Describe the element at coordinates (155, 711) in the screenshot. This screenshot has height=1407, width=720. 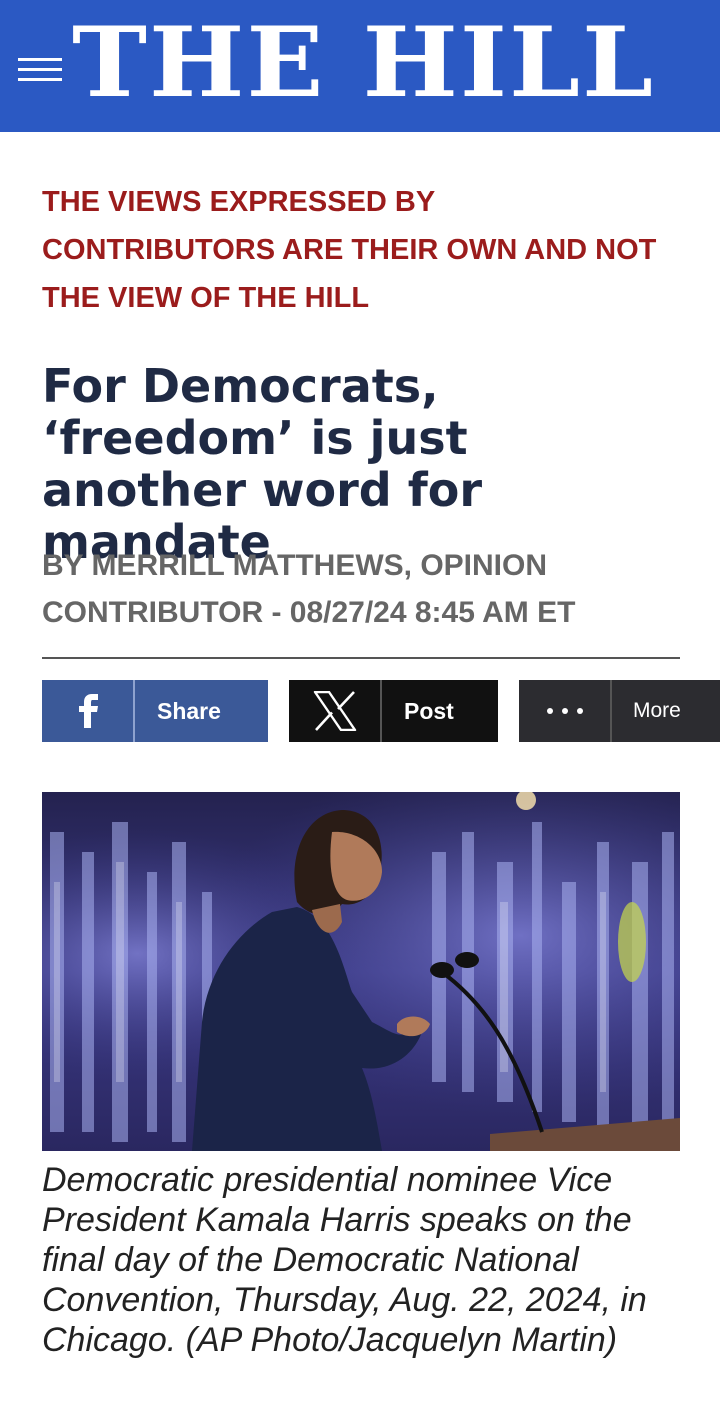
I see `facebook-share-button: Share` at that location.